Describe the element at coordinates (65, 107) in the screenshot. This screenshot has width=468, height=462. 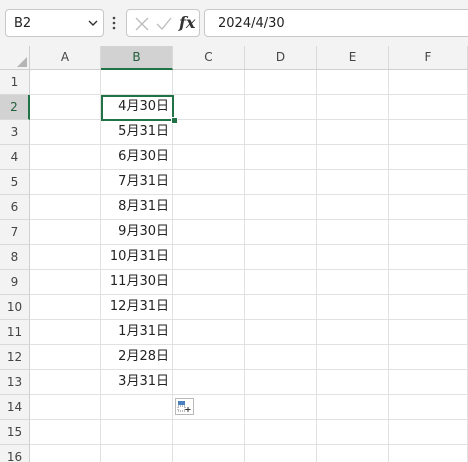
I see `cell-a2` at that location.